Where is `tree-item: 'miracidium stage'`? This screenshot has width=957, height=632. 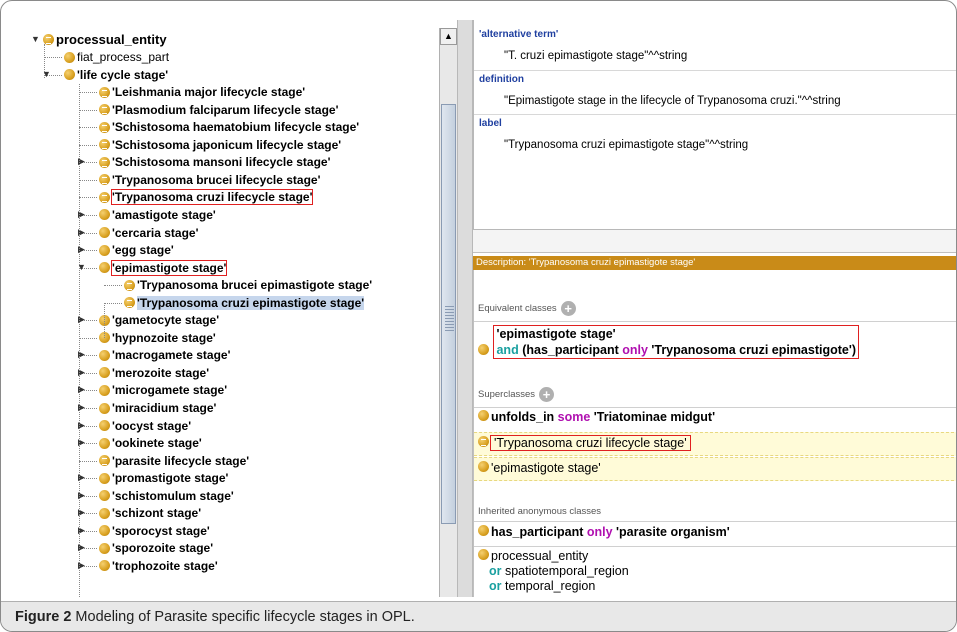 tree-item: 'miracidium stage' is located at coordinates (157, 408).